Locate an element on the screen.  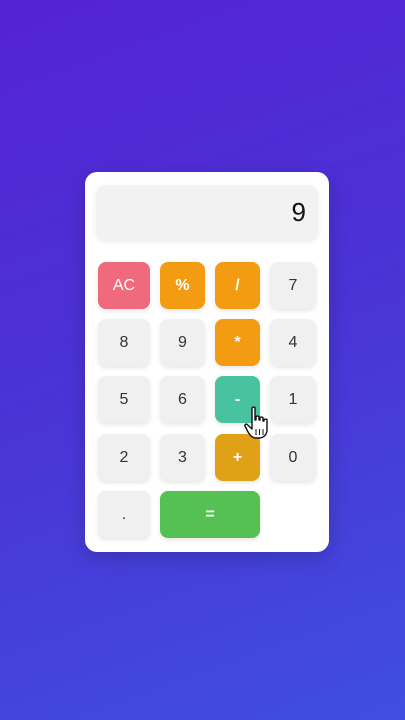
plus-button-label: + is located at coordinates (237, 457).